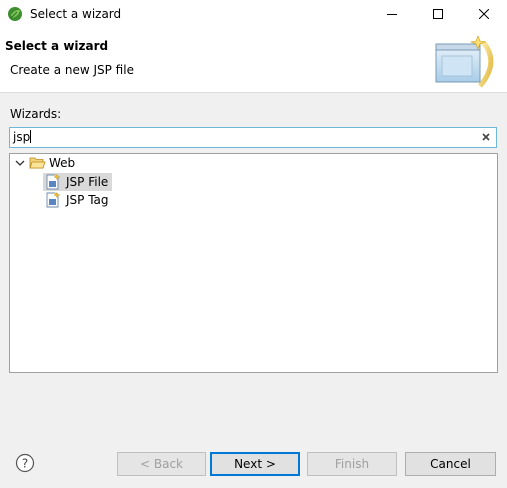 This screenshot has width=507, height=488. I want to click on app-icon, so click(15, 14).